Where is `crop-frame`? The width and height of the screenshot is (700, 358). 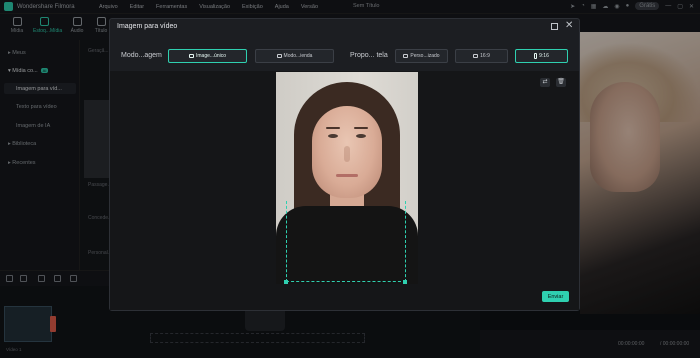
crop-frame is located at coordinates (346, 241).